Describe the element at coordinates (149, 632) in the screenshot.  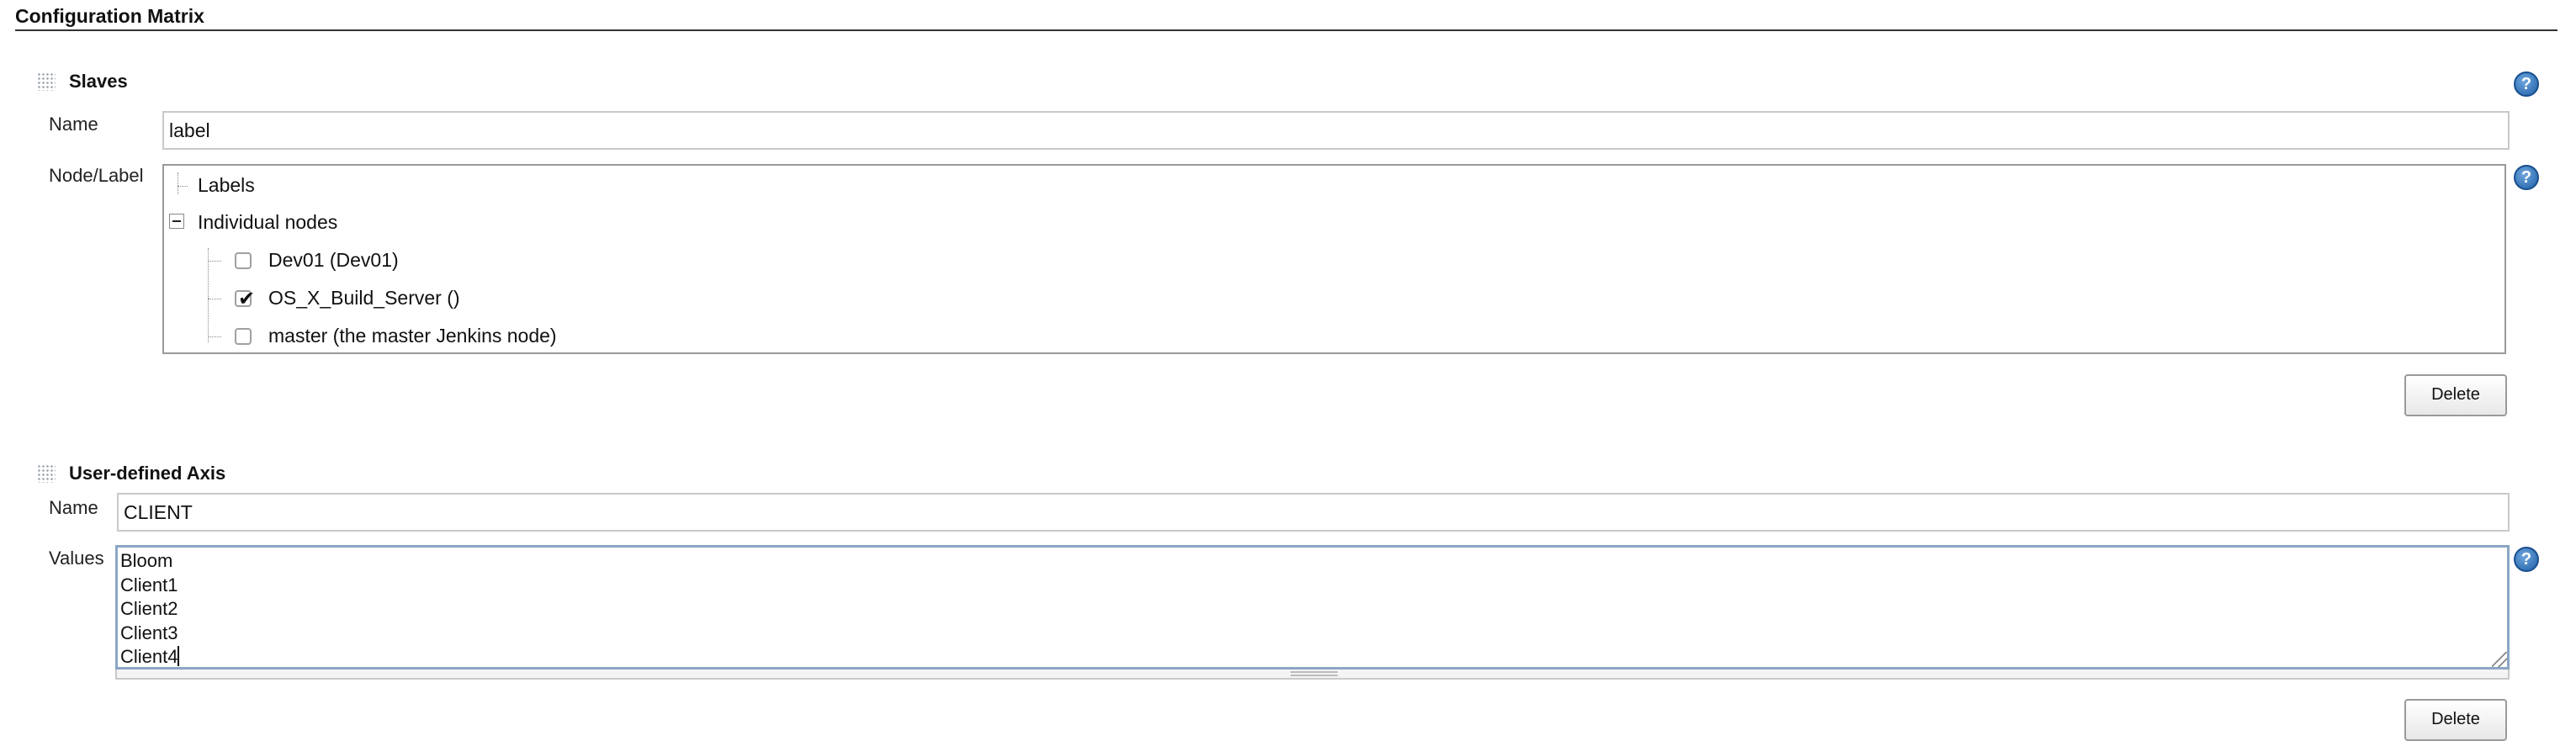
I see `value-line: Client3` at that location.